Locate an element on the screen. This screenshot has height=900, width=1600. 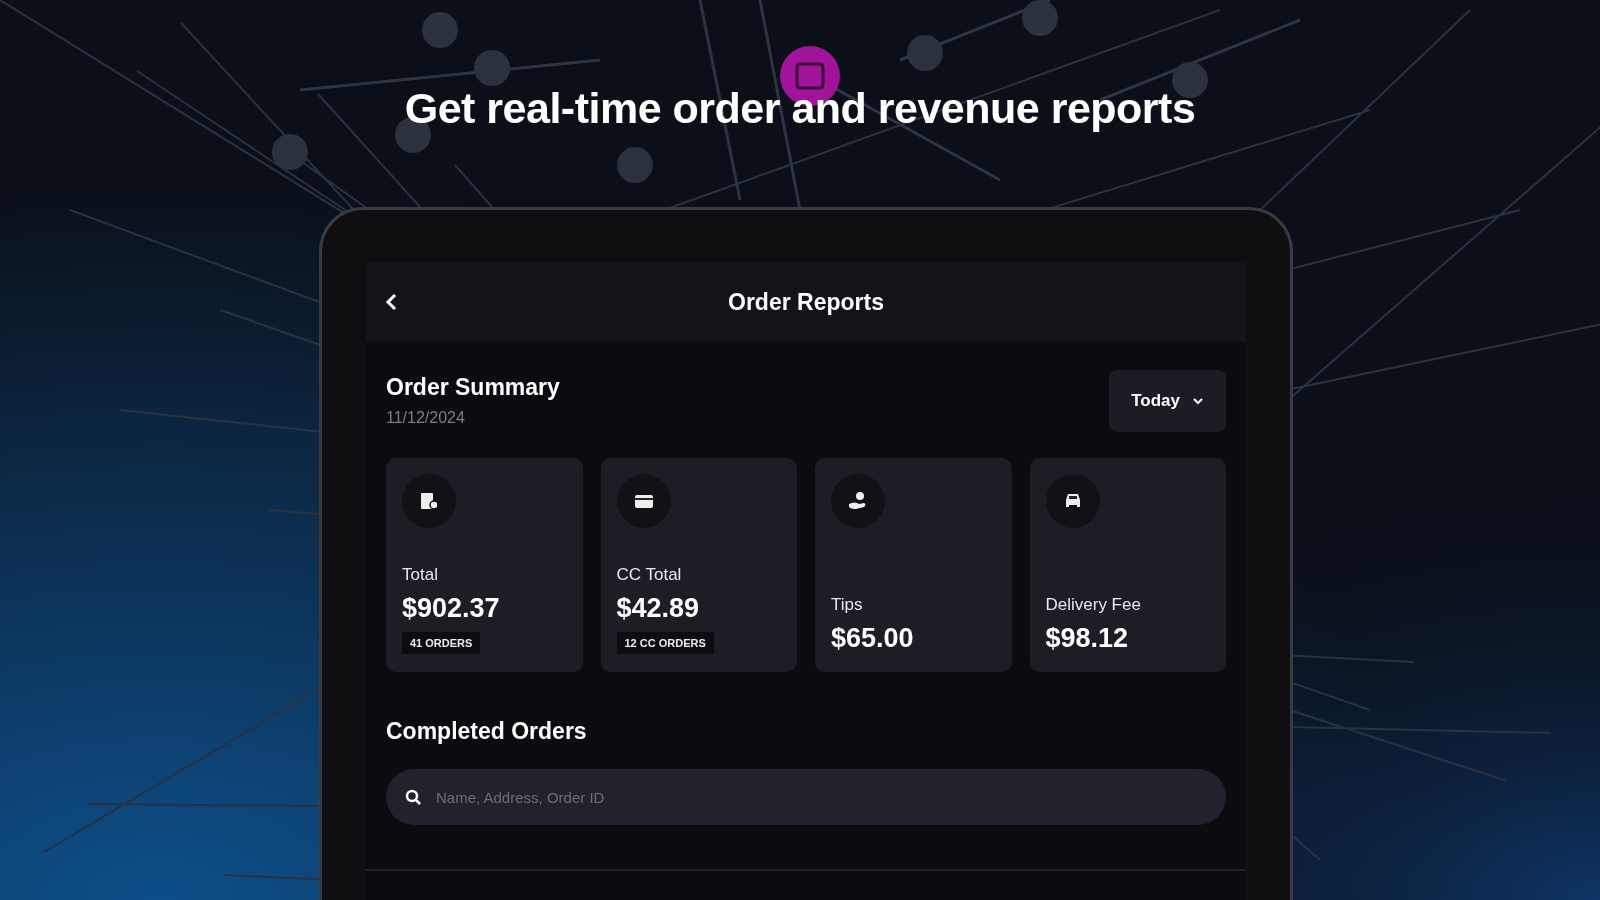
stat-value: $65.00 is located at coordinates (872, 638).